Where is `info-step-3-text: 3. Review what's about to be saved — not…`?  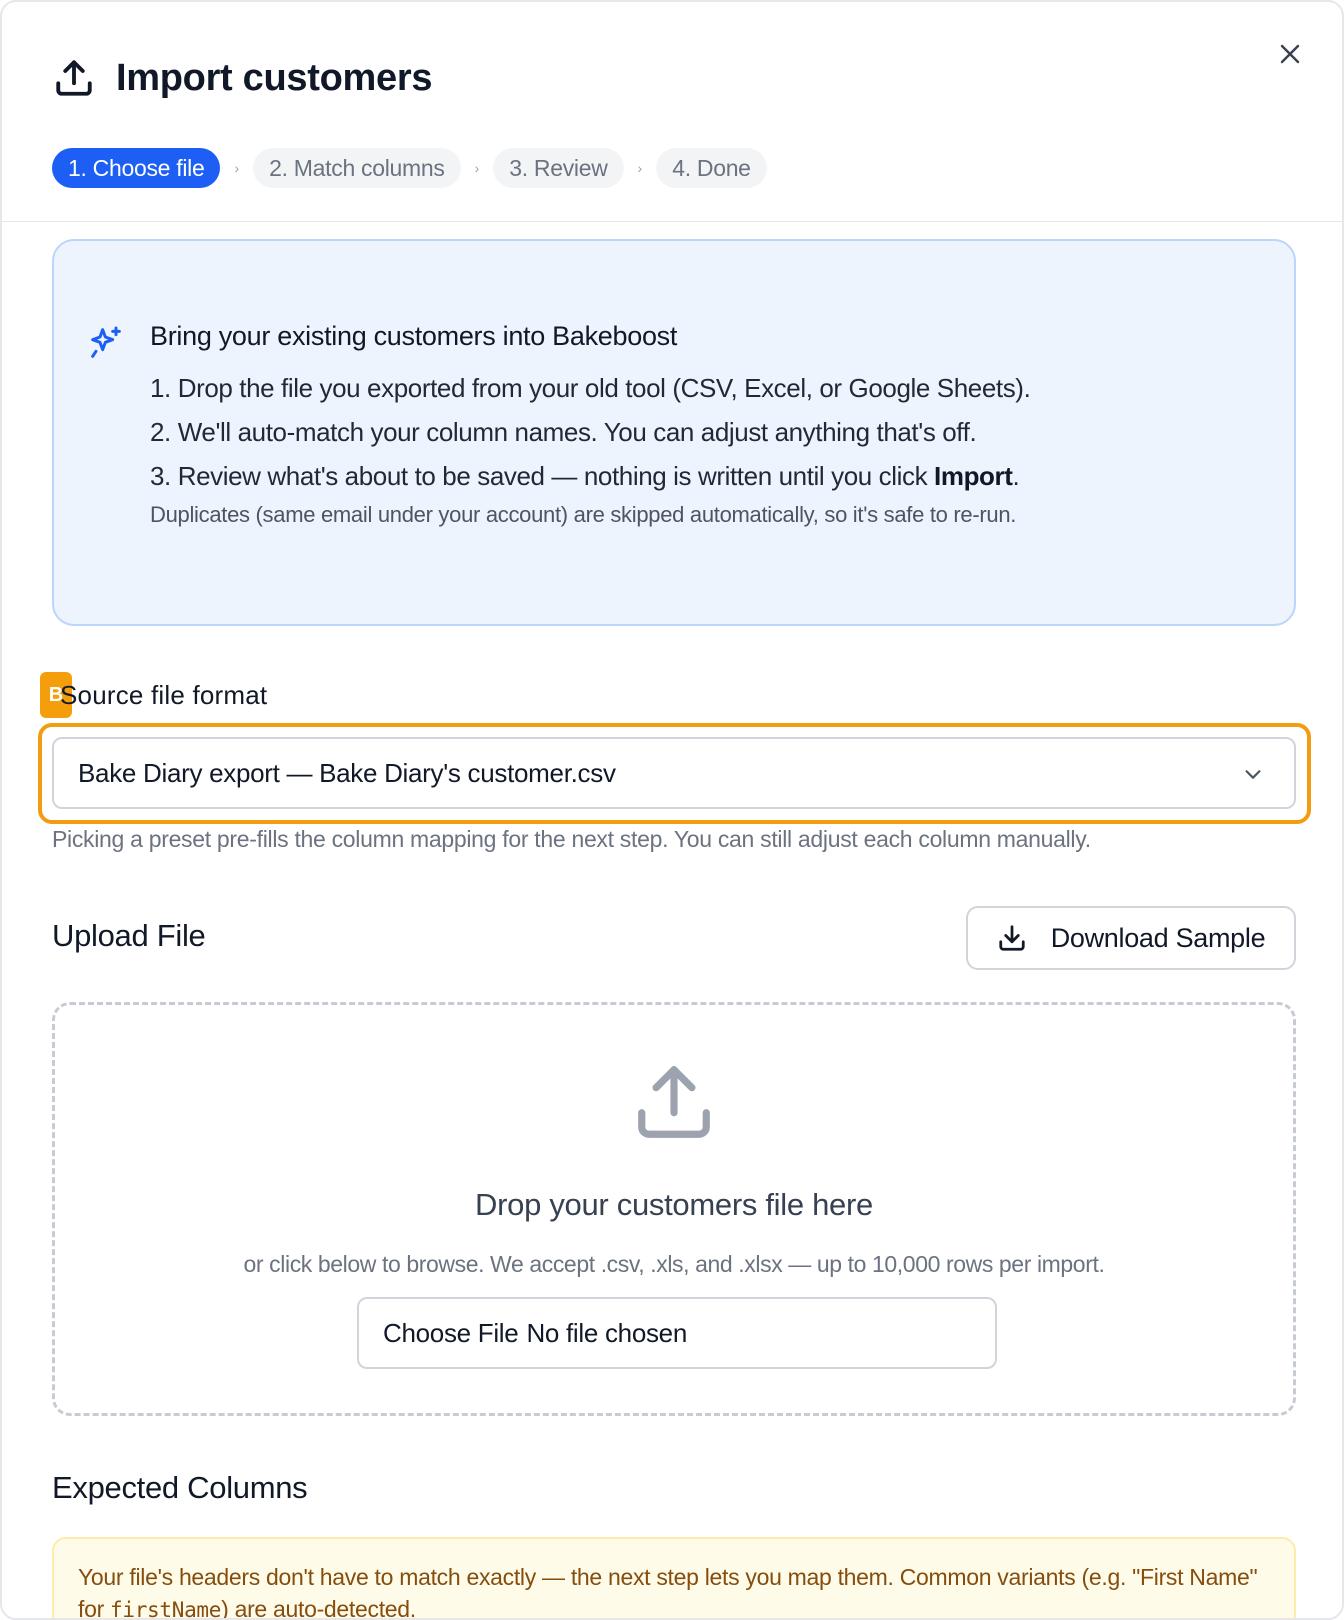
info-step-3-text: 3. Review what's about to be saved — not… is located at coordinates (542, 476).